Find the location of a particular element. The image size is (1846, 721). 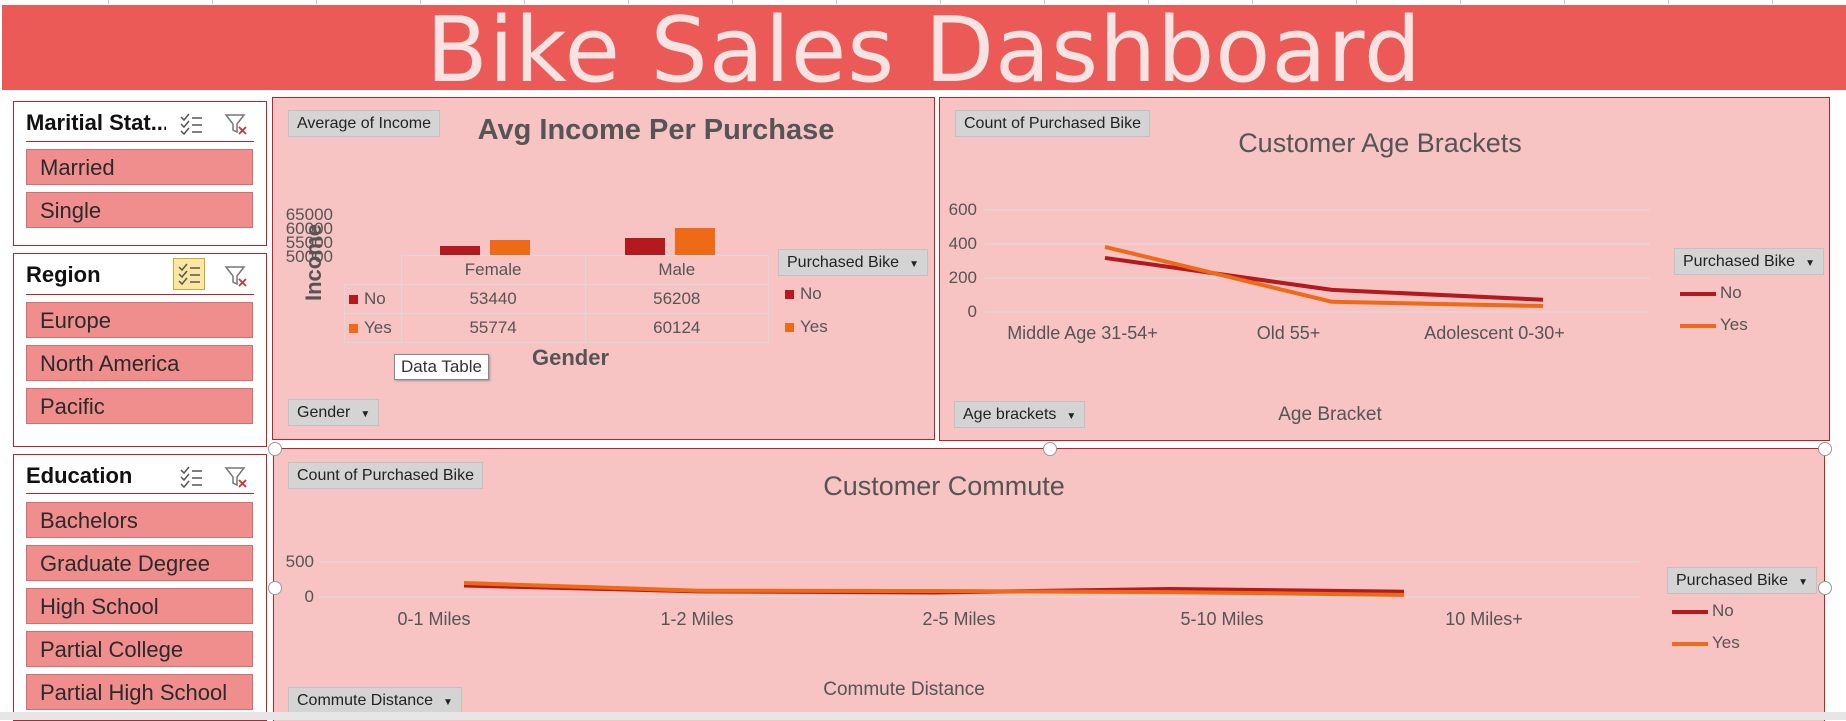

data-table-corner is located at coordinates (373, 270).